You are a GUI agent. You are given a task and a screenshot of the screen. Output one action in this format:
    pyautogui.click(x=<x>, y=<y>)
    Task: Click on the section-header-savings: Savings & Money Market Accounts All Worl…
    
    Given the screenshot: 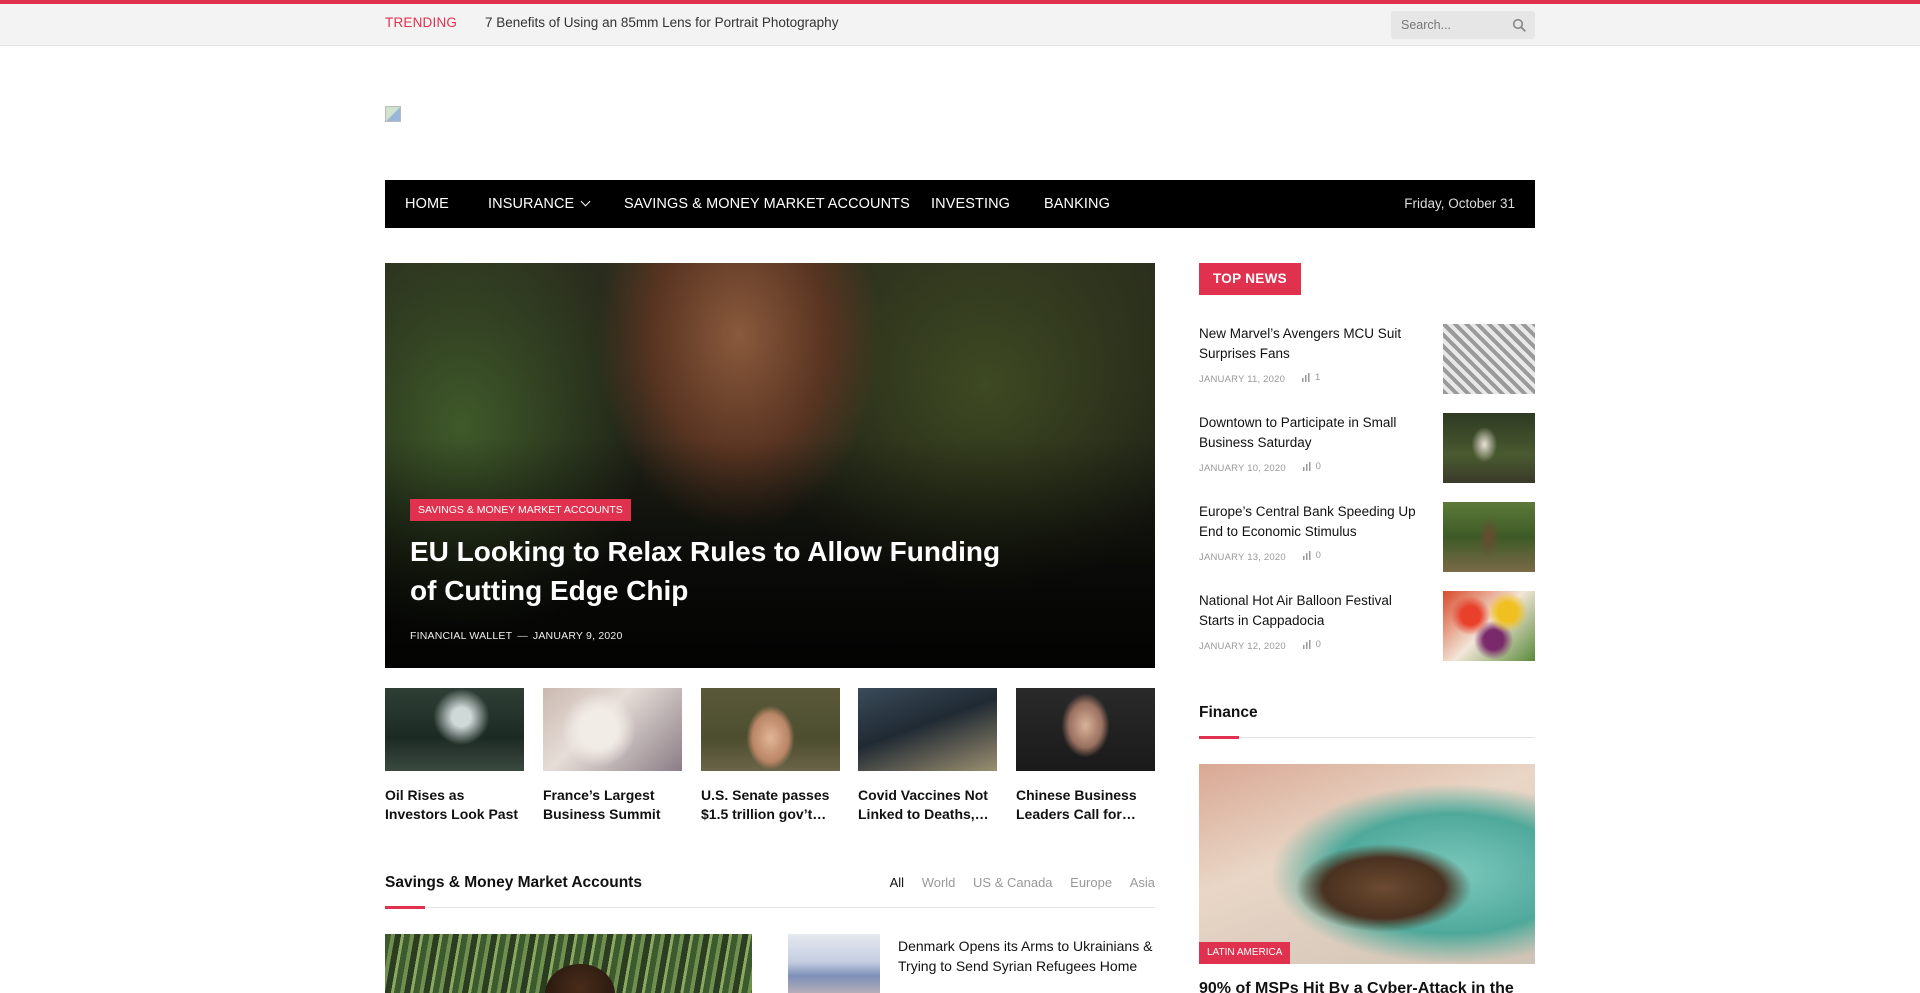 What is the action you would take?
    pyautogui.click(x=770, y=891)
    